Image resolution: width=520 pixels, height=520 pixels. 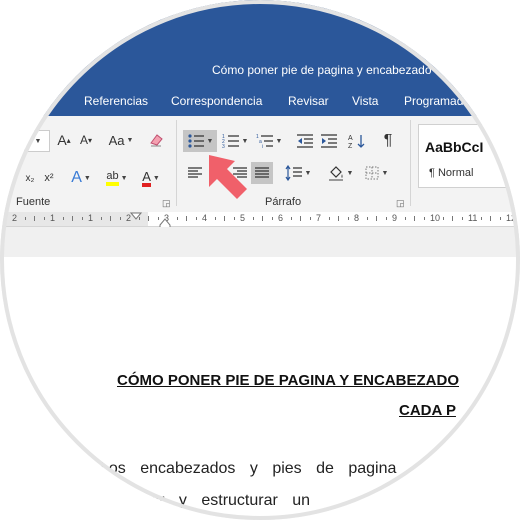 I want to click on paint-bucket-icon, so click(x=335, y=173).